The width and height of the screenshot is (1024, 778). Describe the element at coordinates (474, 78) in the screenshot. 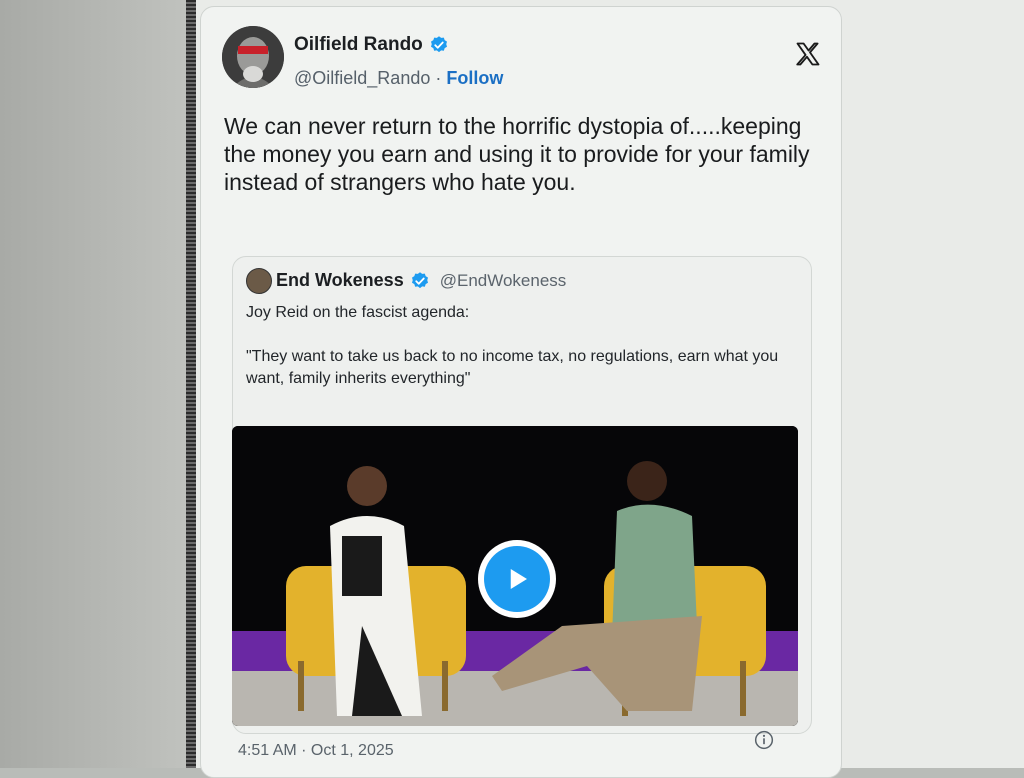

I see `follow-button: Follow` at that location.